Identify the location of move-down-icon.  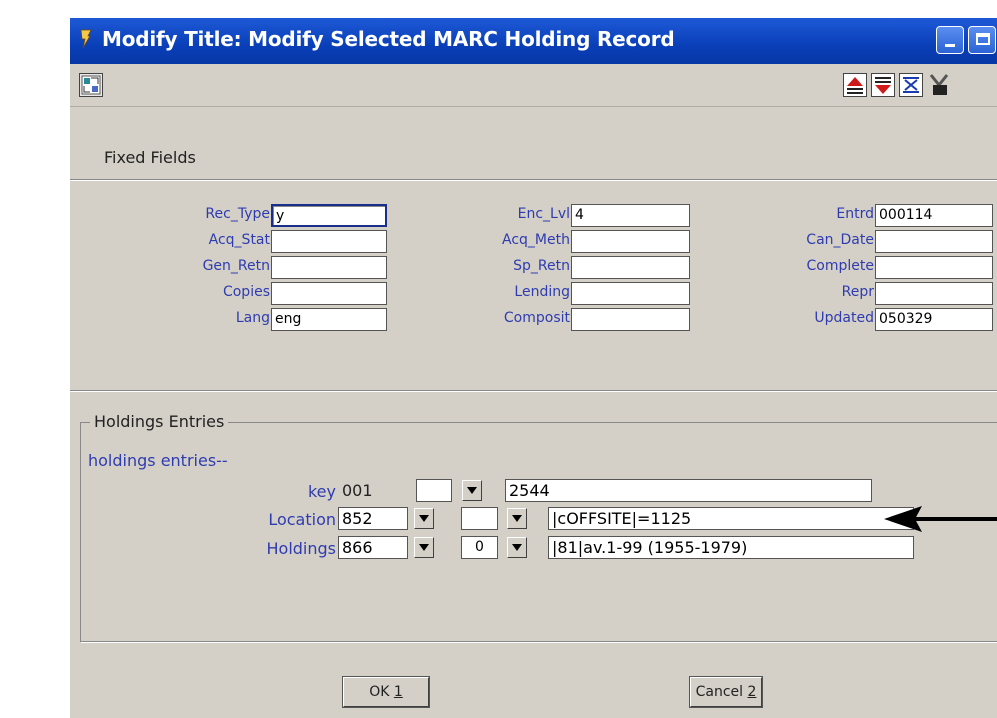
(883, 85).